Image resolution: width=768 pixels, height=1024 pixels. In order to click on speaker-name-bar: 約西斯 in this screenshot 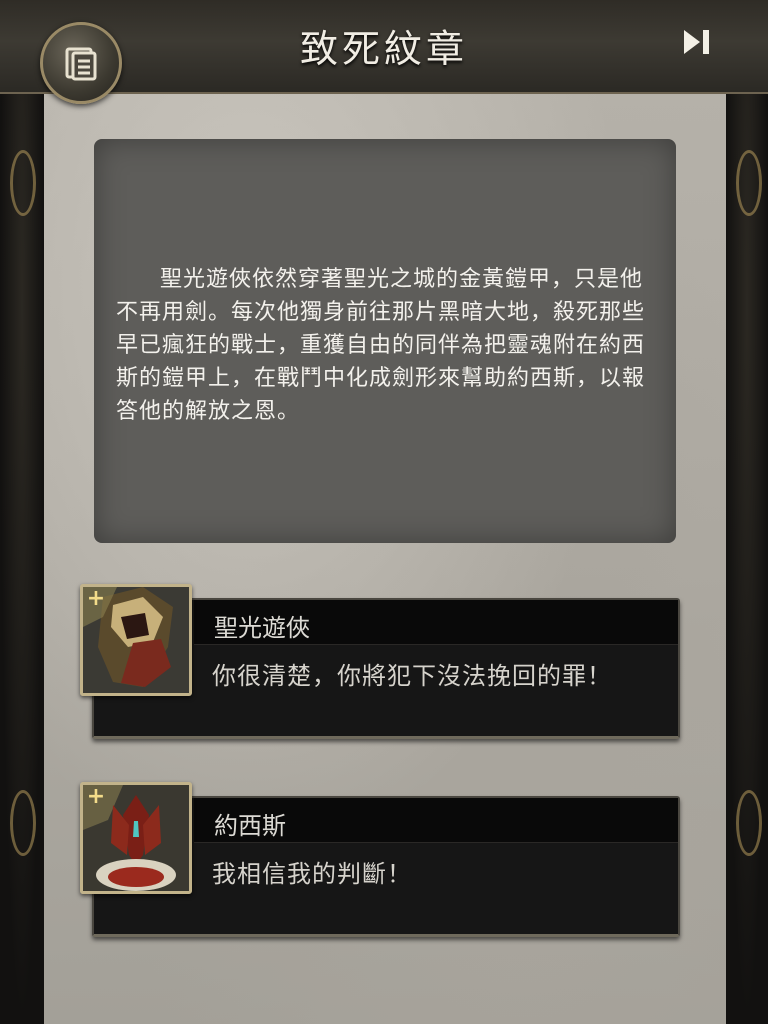, I will do `click(436, 820)`.